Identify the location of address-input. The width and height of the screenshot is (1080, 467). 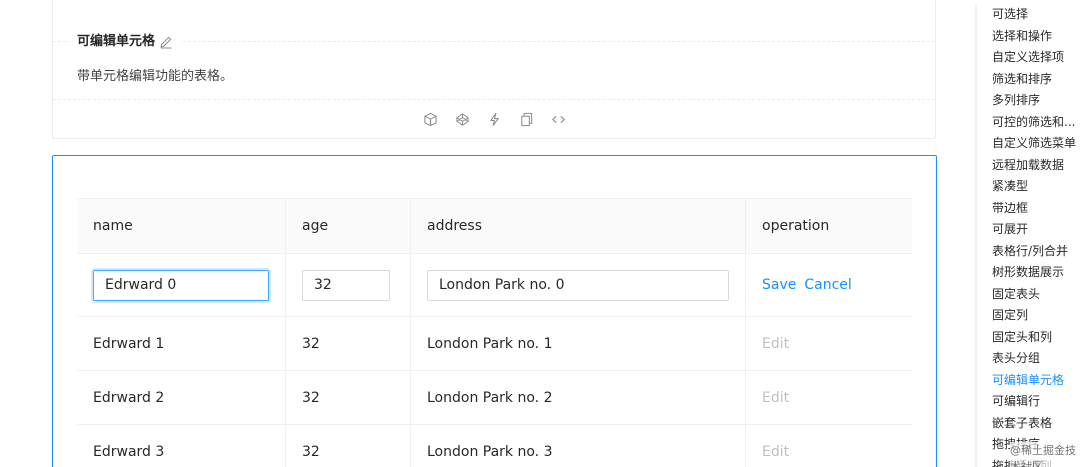
(578, 285).